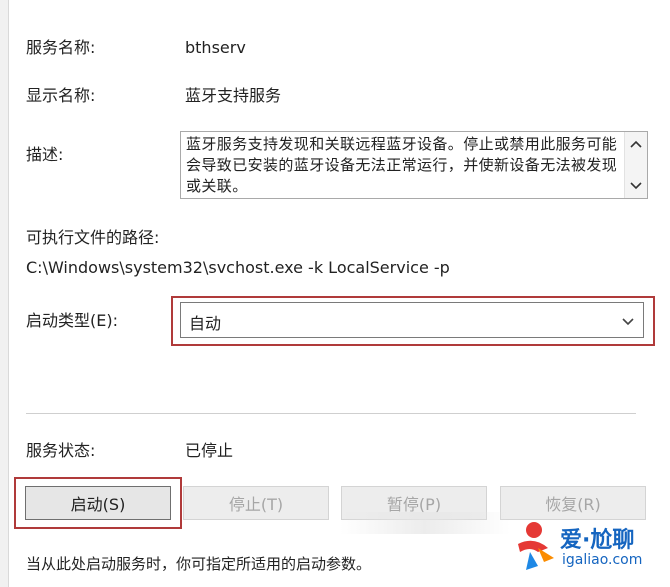  I want to click on service-name-label: 服务名称:, so click(61, 47).